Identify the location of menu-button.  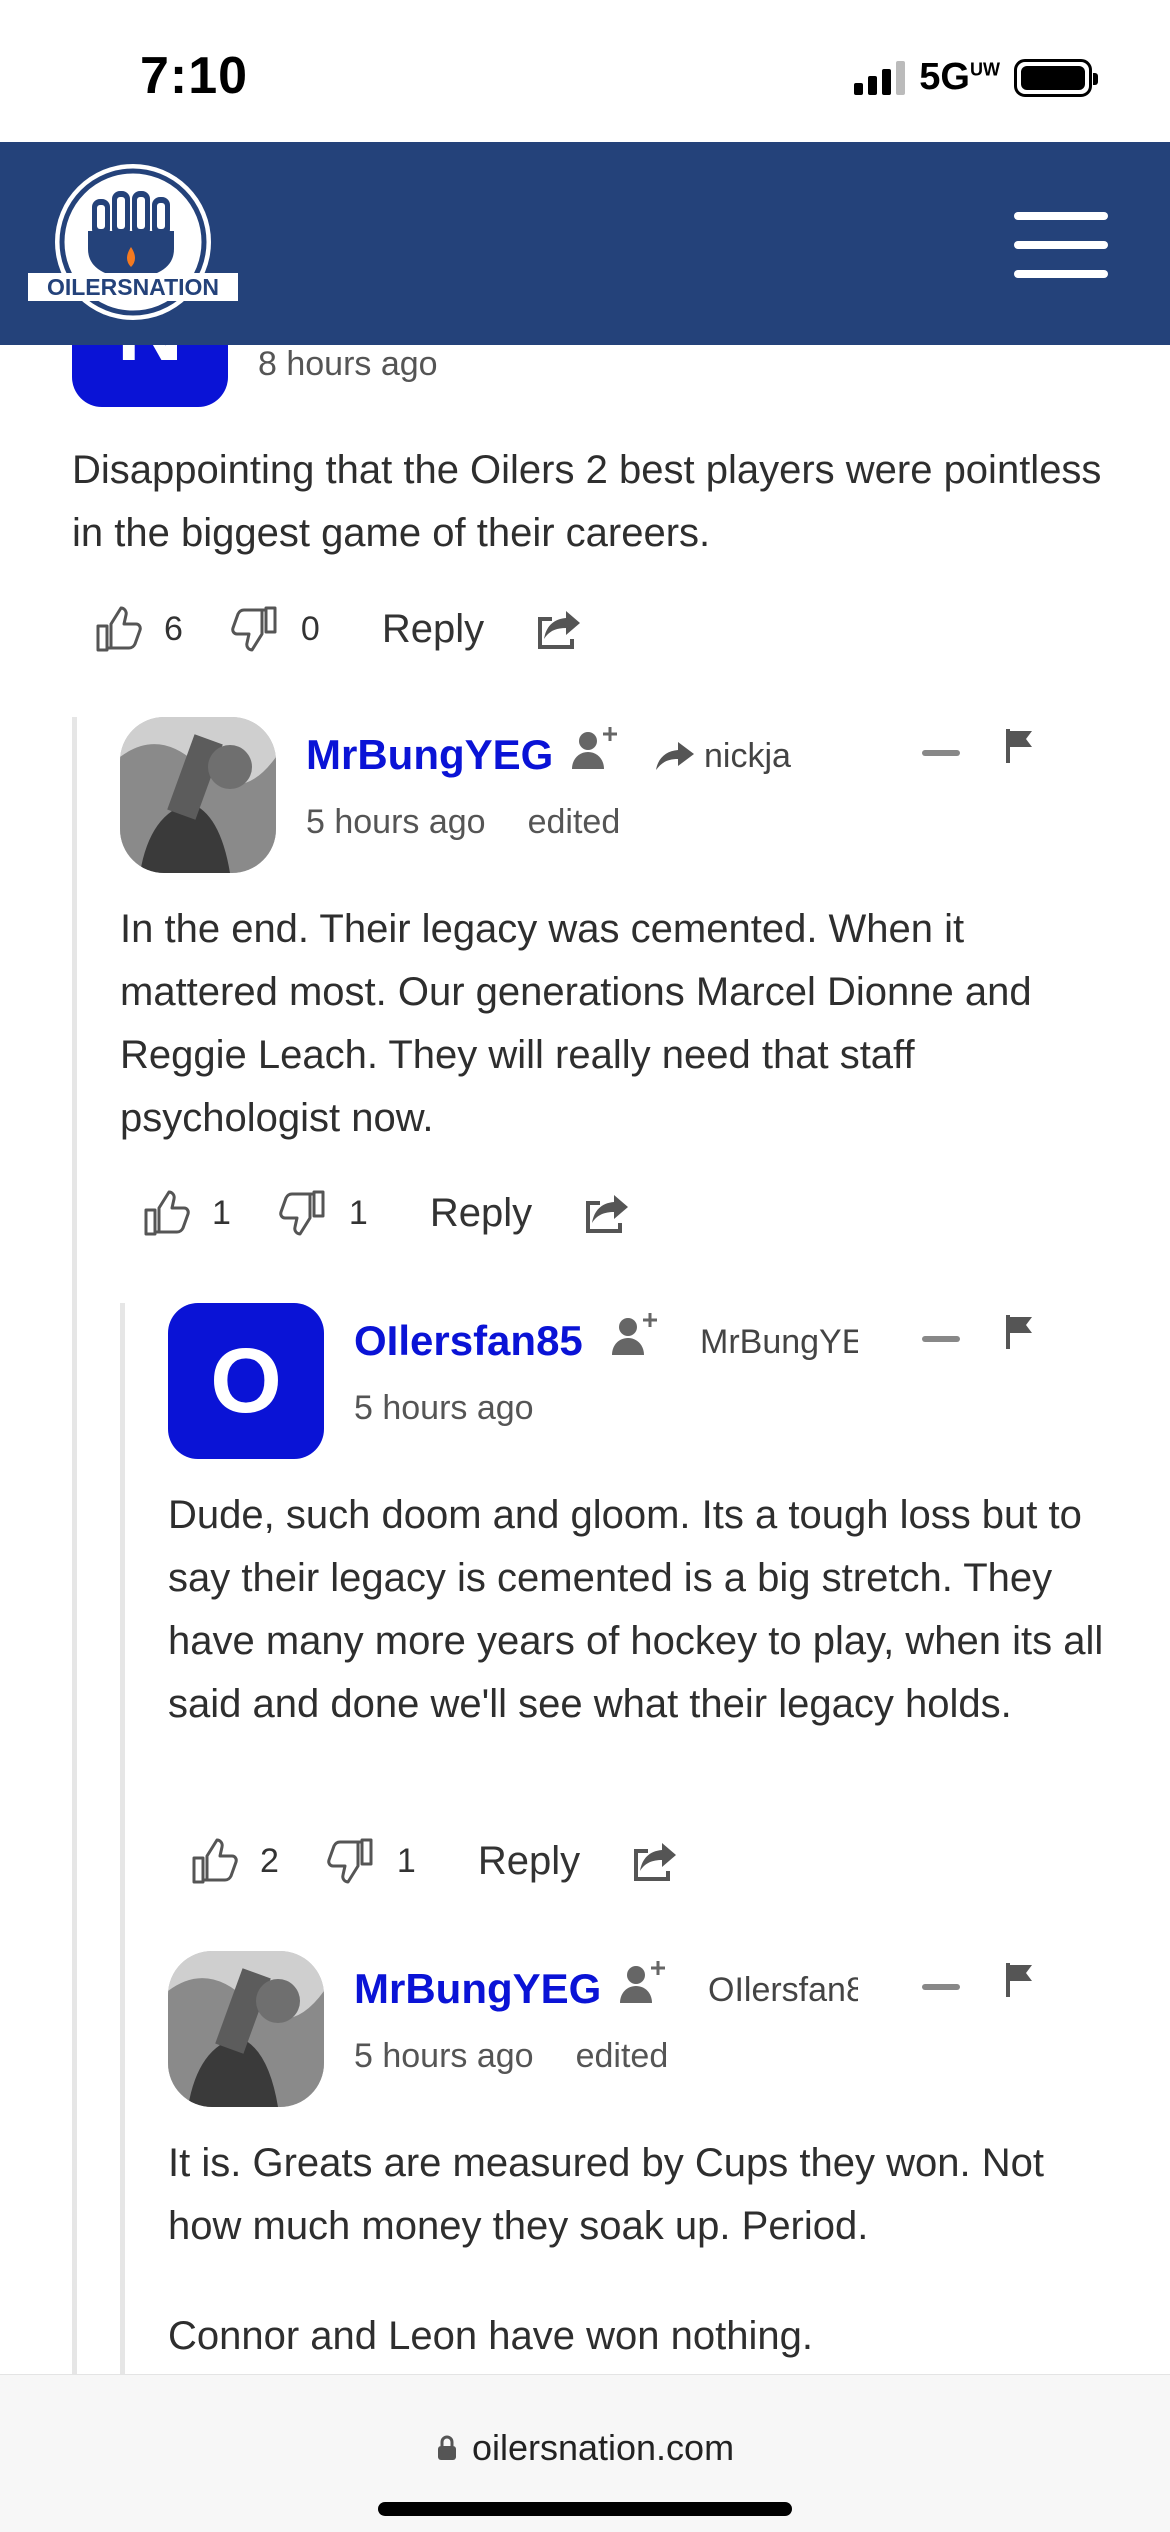
(1061, 245).